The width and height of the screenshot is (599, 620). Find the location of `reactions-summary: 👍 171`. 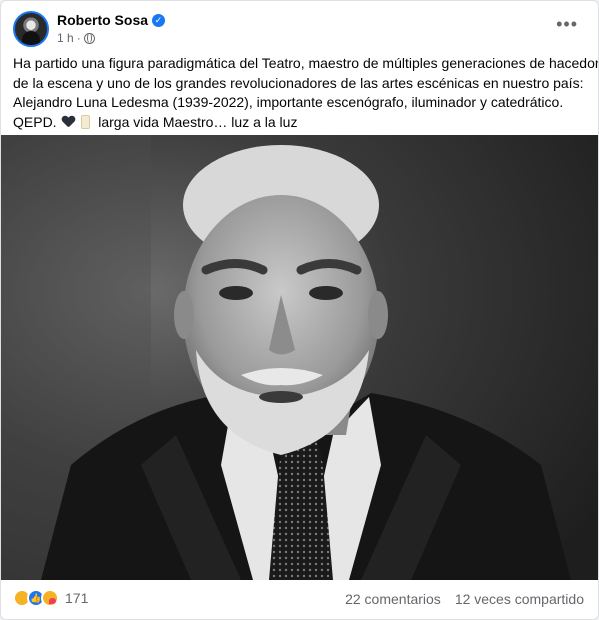

reactions-summary: 👍 171 is located at coordinates (50, 598).